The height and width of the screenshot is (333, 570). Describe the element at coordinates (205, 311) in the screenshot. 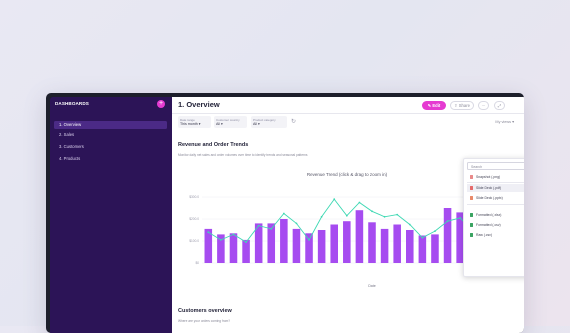

I see `section-title: Customers overview` at that location.